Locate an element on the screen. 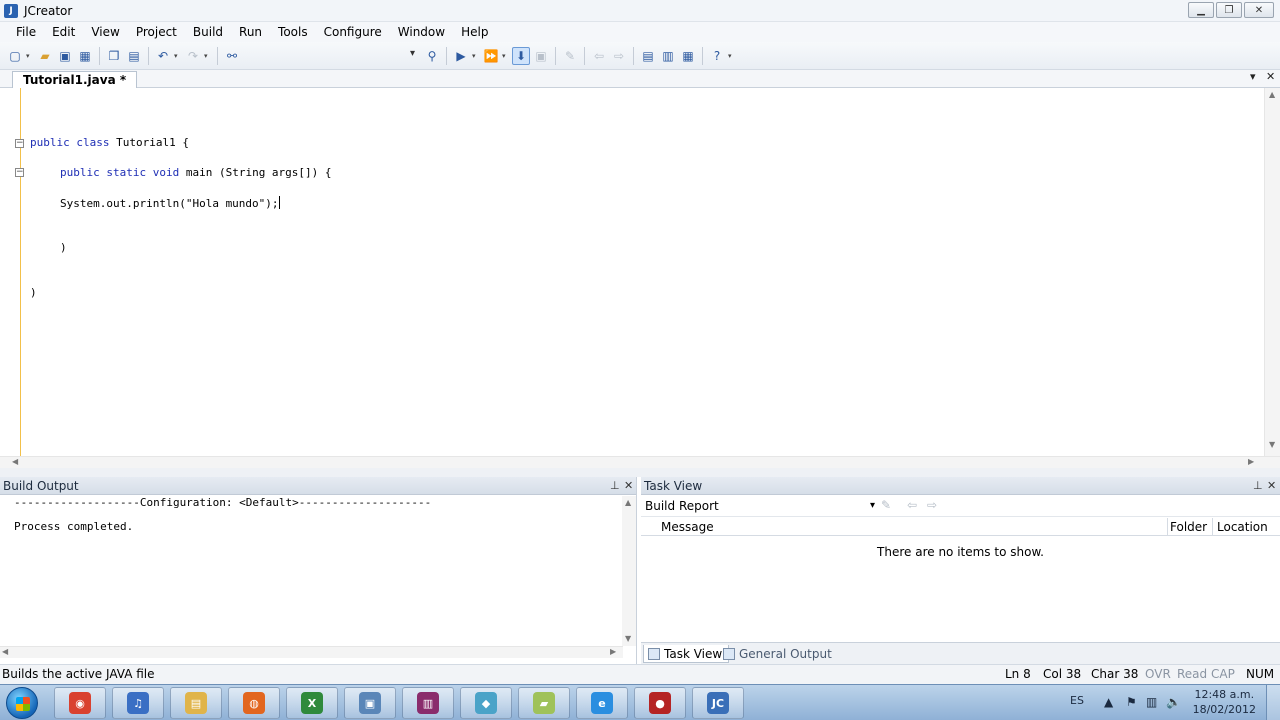  clock: 12:48 a.m. 18/02/2012 is located at coordinates (1224, 702).